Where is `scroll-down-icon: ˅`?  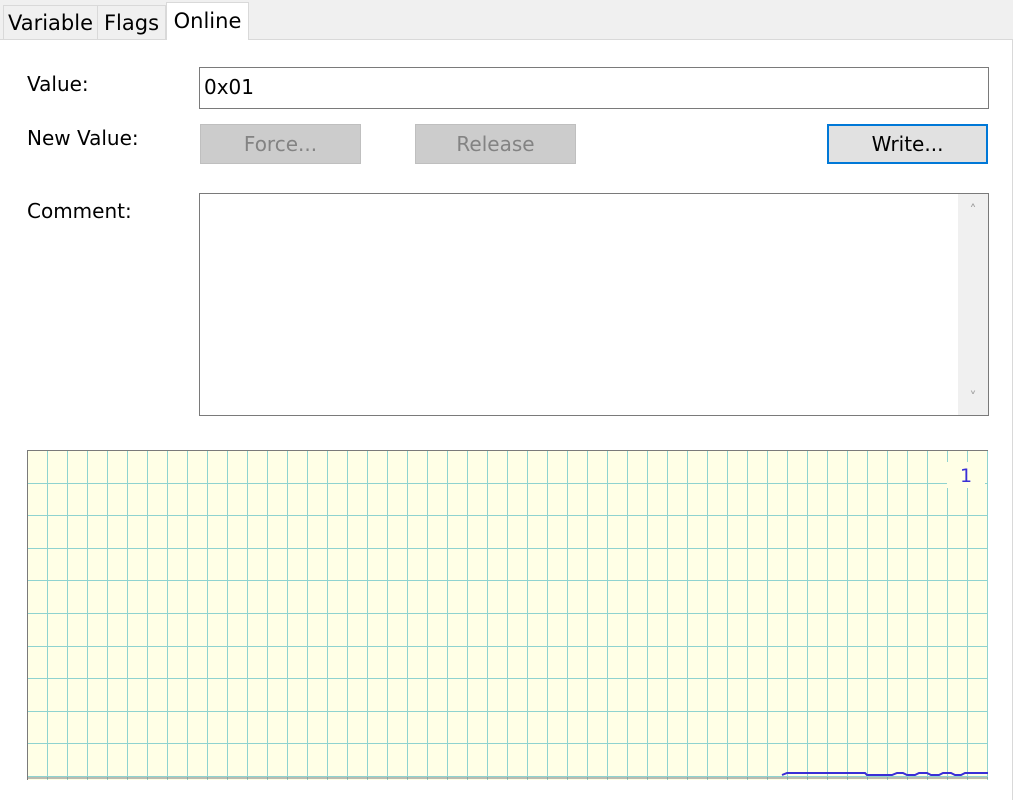
scroll-down-icon: ˅ is located at coordinates (973, 398).